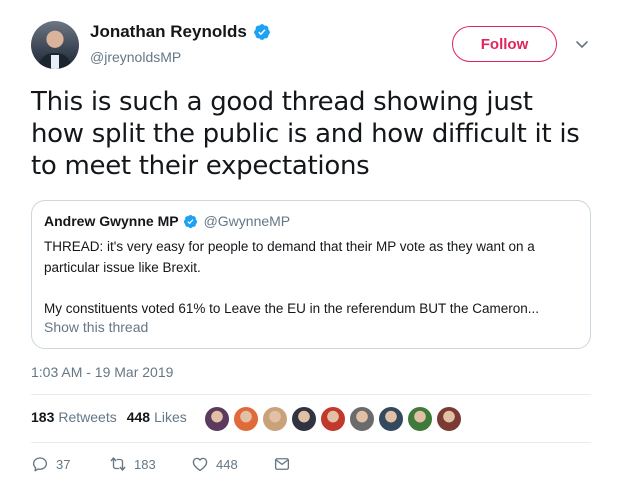 Image resolution: width=624 pixels, height=492 pixels. Describe the element at coordinates (40, 464) in the screenshot. I see `reply-icon` at that location.